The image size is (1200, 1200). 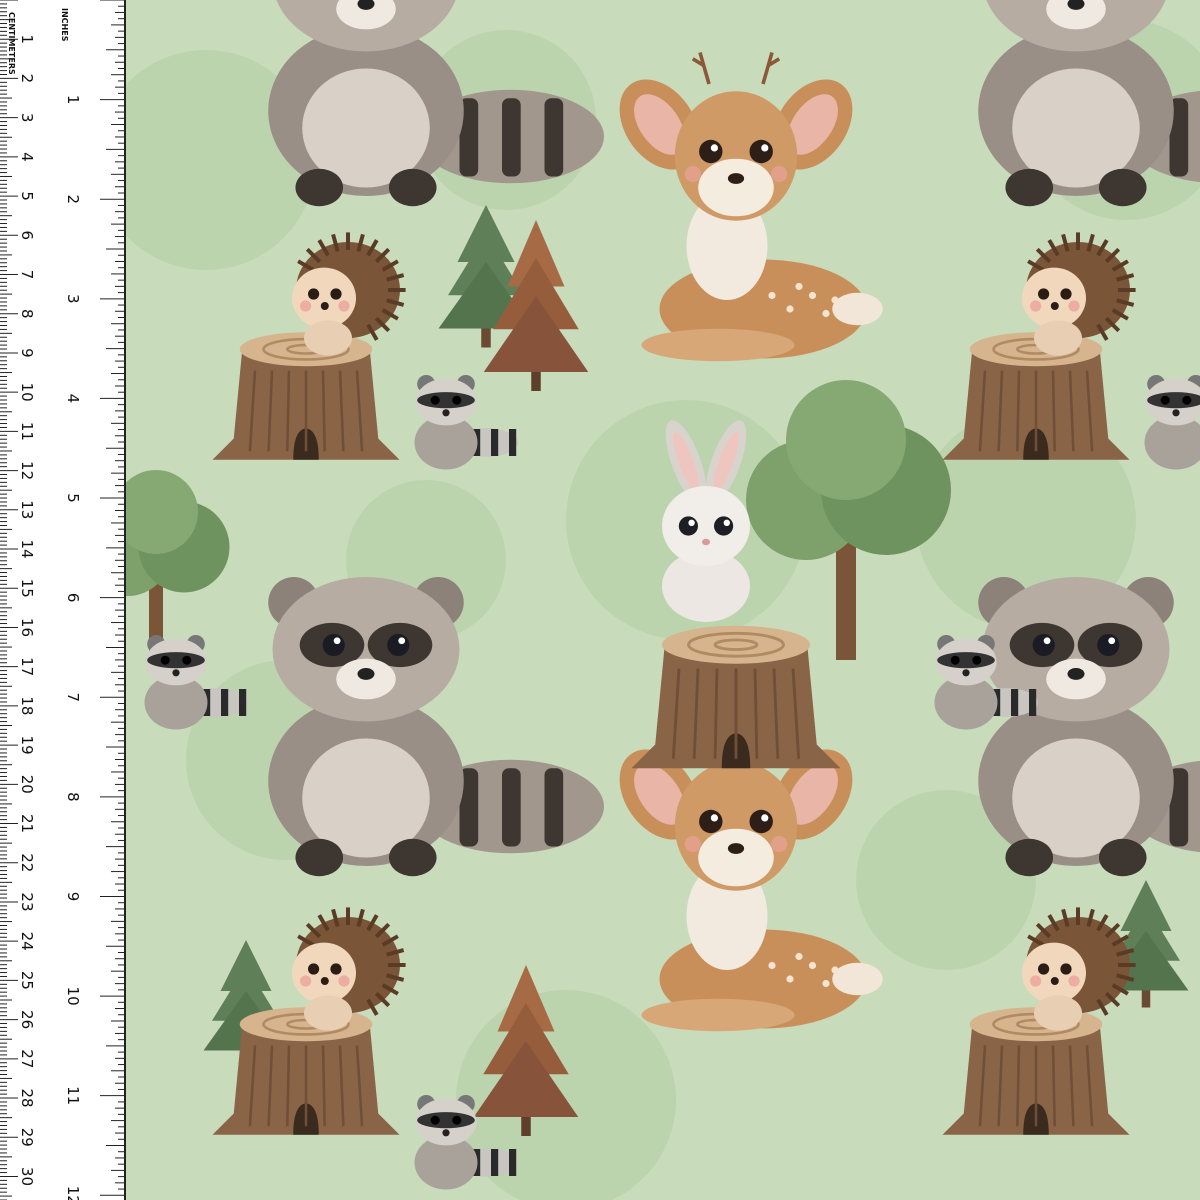 What do you see at coordinates (27, 1019) in the screenshot?
I see `cm-number: 26` at bounding box center [27, 1019].